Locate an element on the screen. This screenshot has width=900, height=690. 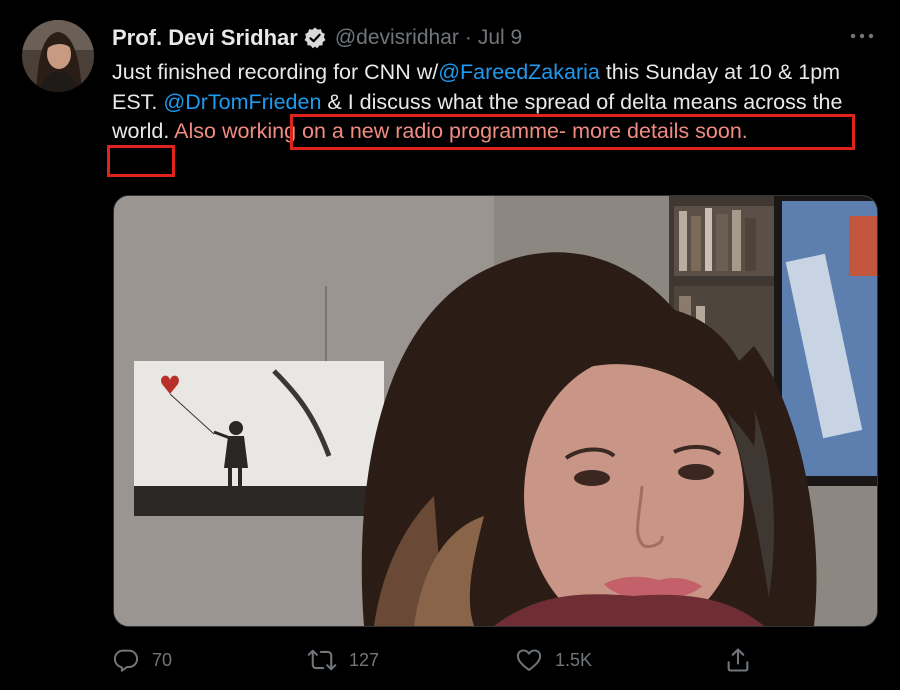
share-button is located at coordinates (738, 660).